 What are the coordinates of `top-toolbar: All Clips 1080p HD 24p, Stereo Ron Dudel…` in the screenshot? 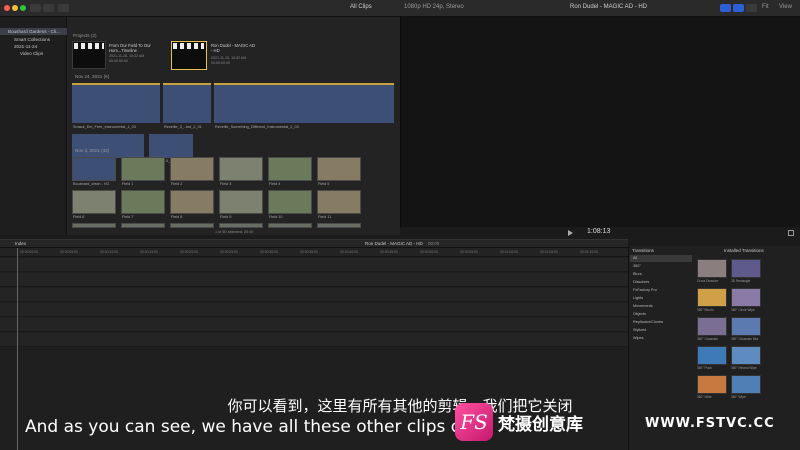 It's located at (400, 8).